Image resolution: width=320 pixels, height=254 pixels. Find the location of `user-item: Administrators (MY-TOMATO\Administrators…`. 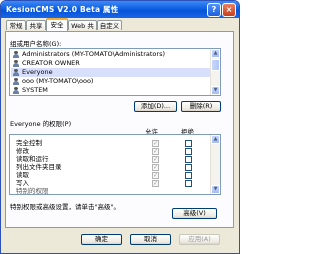

user-item: Administrators (MY-TOMATO\Administrators… is located at coordinates (111, 54).